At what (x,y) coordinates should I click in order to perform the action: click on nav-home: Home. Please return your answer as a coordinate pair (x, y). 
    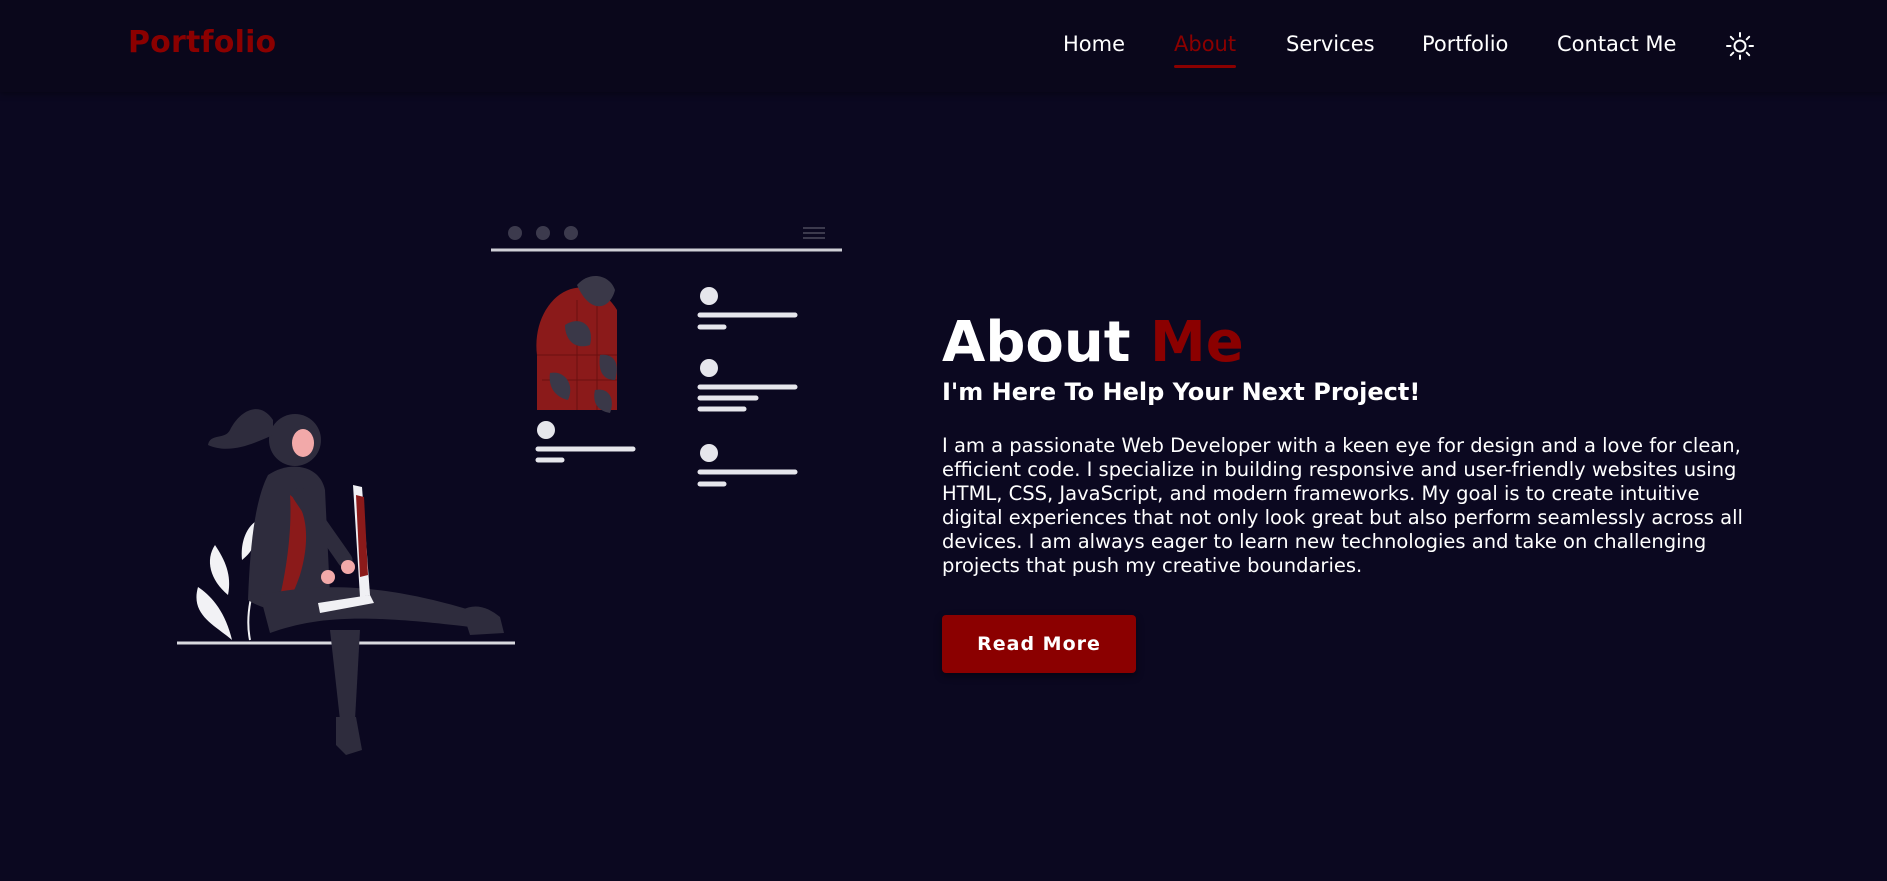
    Looking at the image, I should click on (1094, 44).